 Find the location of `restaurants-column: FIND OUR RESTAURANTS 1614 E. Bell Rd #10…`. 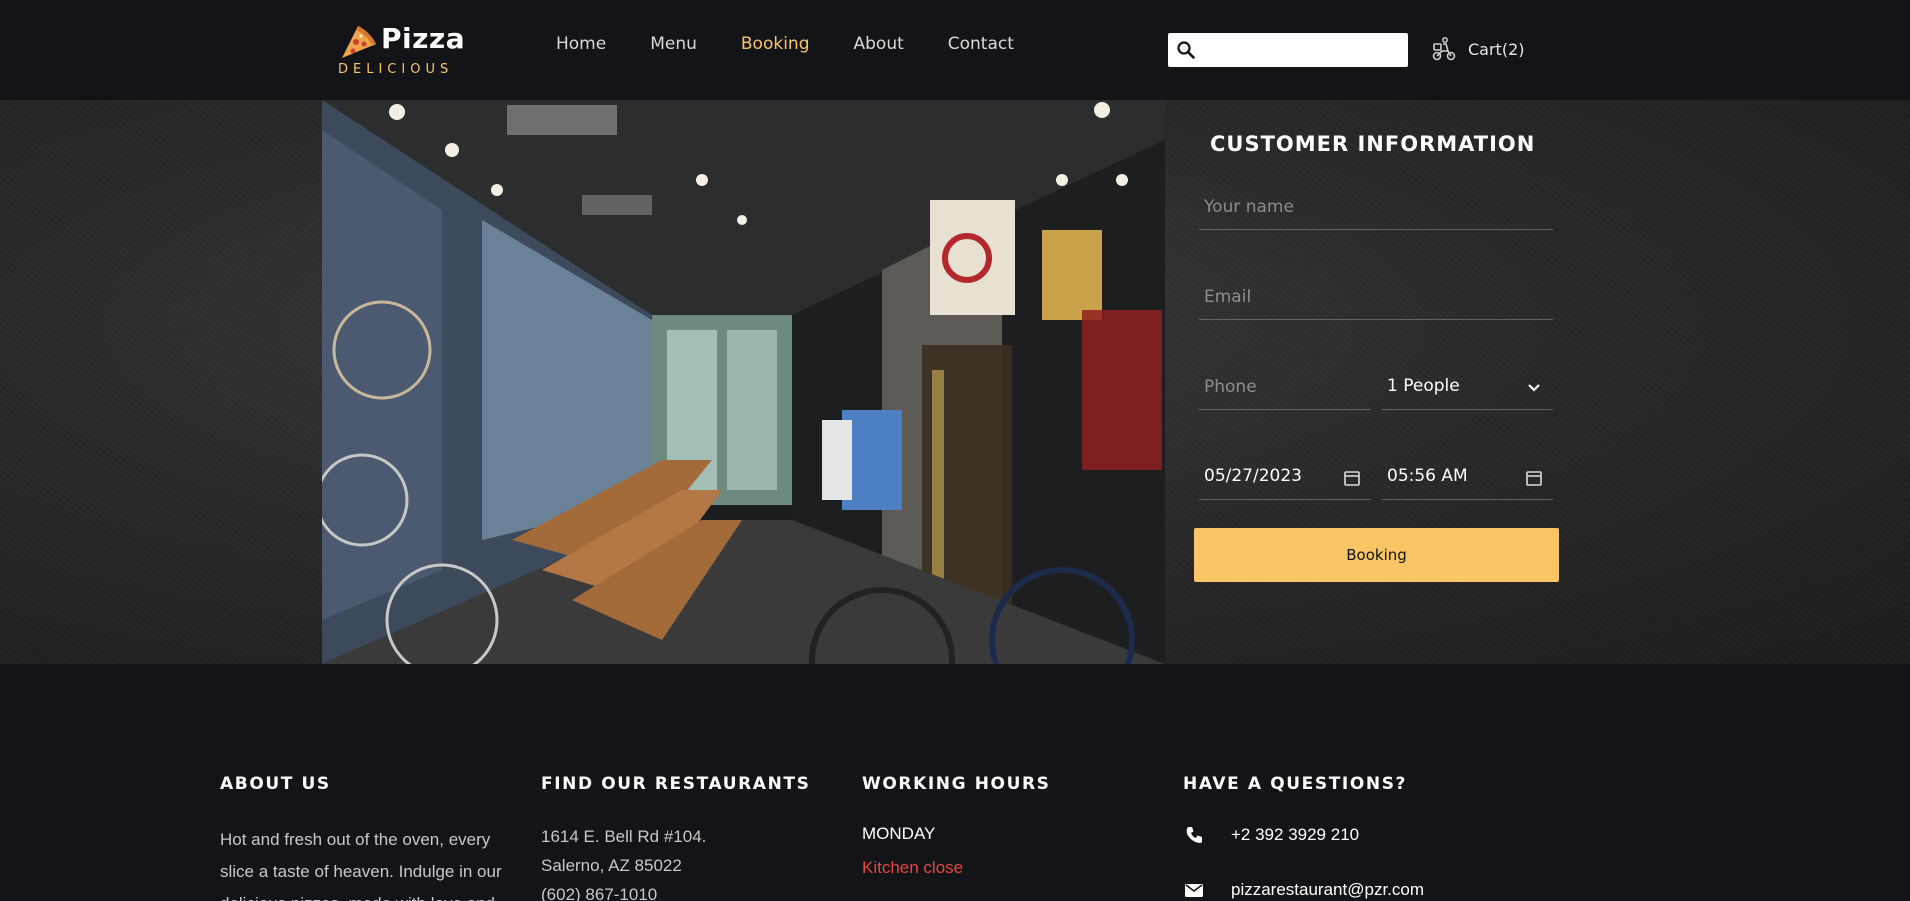

restaurants-column: FIND OUR RESTAURANTS 1614 E. Bell Rd #10… is located at coordinates (691, 837).